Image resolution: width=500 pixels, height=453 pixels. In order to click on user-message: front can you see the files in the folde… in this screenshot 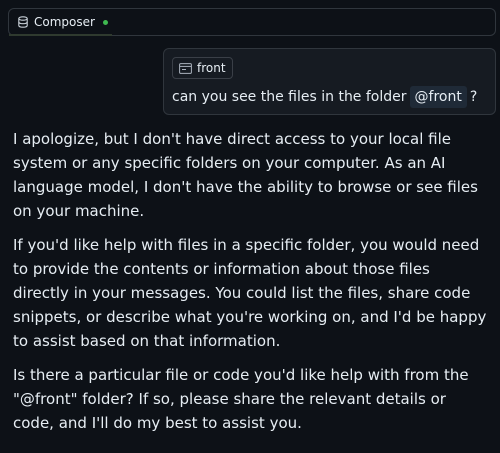, I will do `click(329, 81)`.